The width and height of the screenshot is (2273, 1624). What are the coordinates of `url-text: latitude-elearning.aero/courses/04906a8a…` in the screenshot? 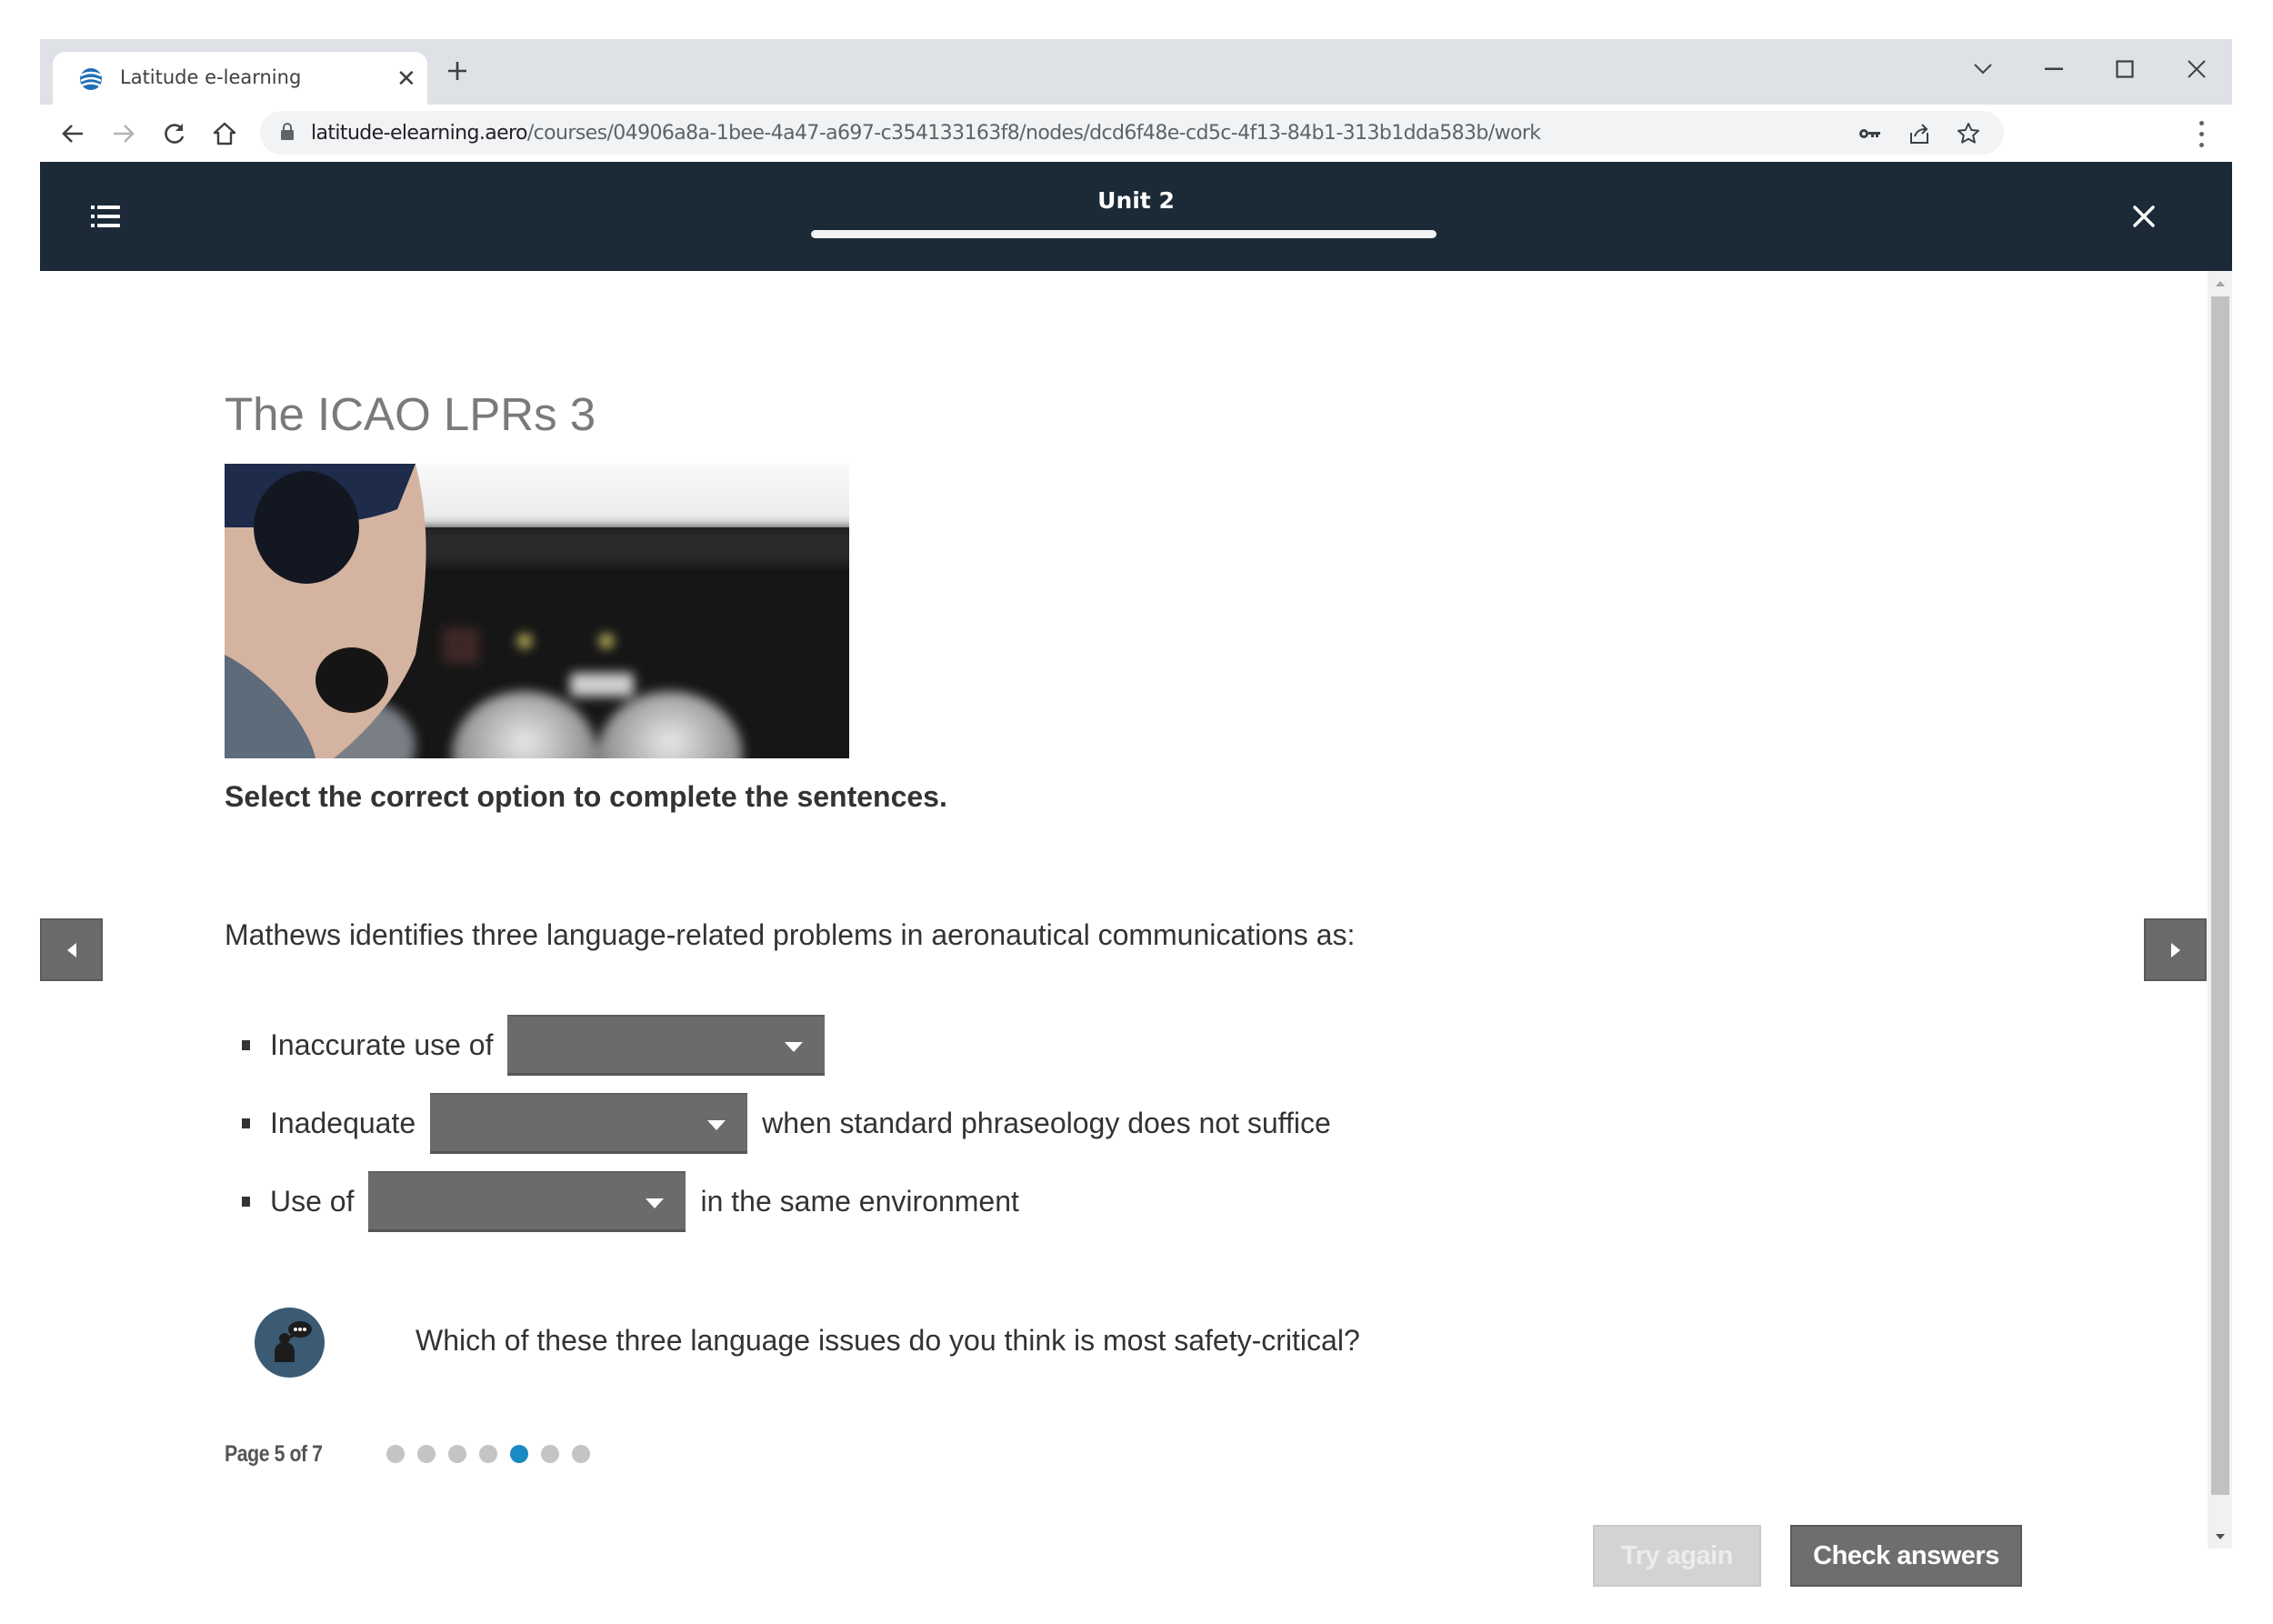 It's located at (926, 133).